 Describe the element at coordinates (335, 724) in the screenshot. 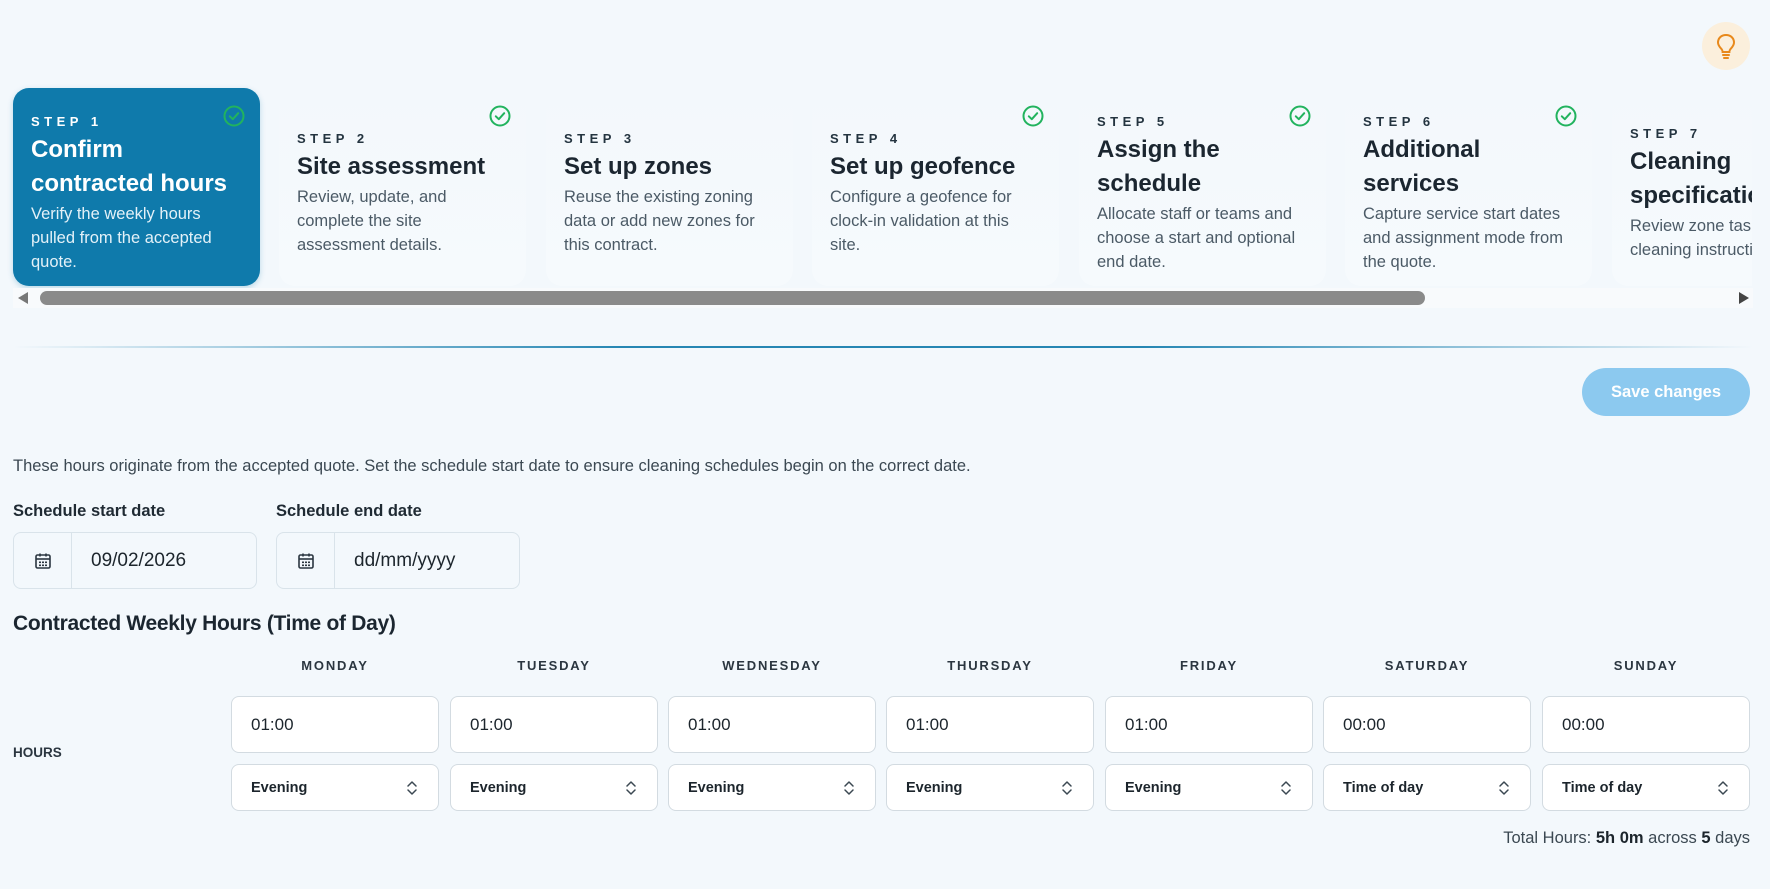

I see `hours-input-monday: 01:00` at that location.